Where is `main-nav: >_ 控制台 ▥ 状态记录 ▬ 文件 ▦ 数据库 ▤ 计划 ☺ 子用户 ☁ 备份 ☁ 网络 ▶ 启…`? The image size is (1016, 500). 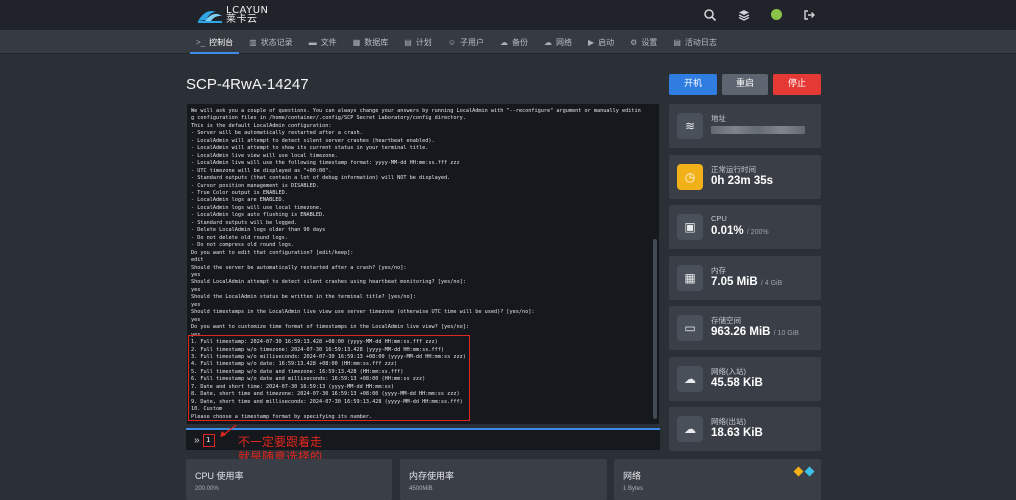
main-nav: >_ 控制台 ▥ 状态记录 ▬ 文件 ▦ 数据库 ▤ 计划 ☺ 子用户 ☁ 备份 ☁ 网络 ▶ 启… is located at coordinates (508, 42).